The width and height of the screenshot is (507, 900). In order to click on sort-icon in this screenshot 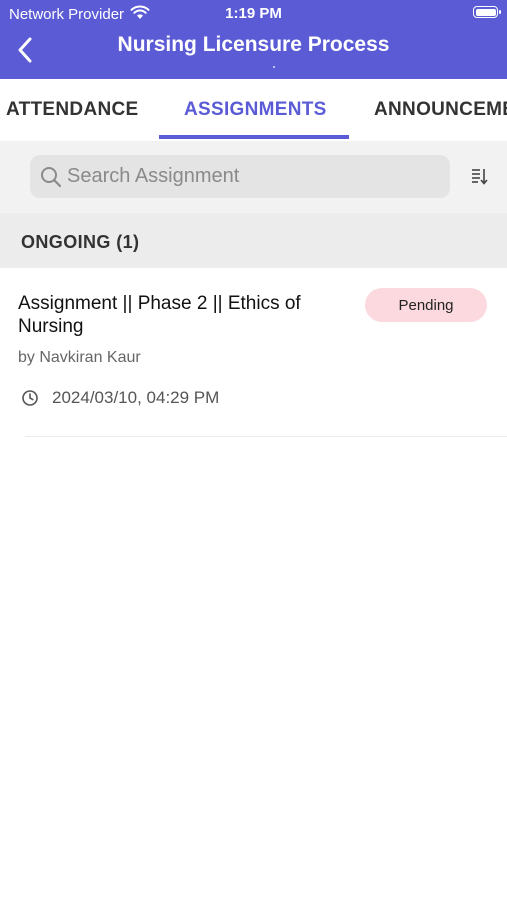, I will do `click(479, 178)`.